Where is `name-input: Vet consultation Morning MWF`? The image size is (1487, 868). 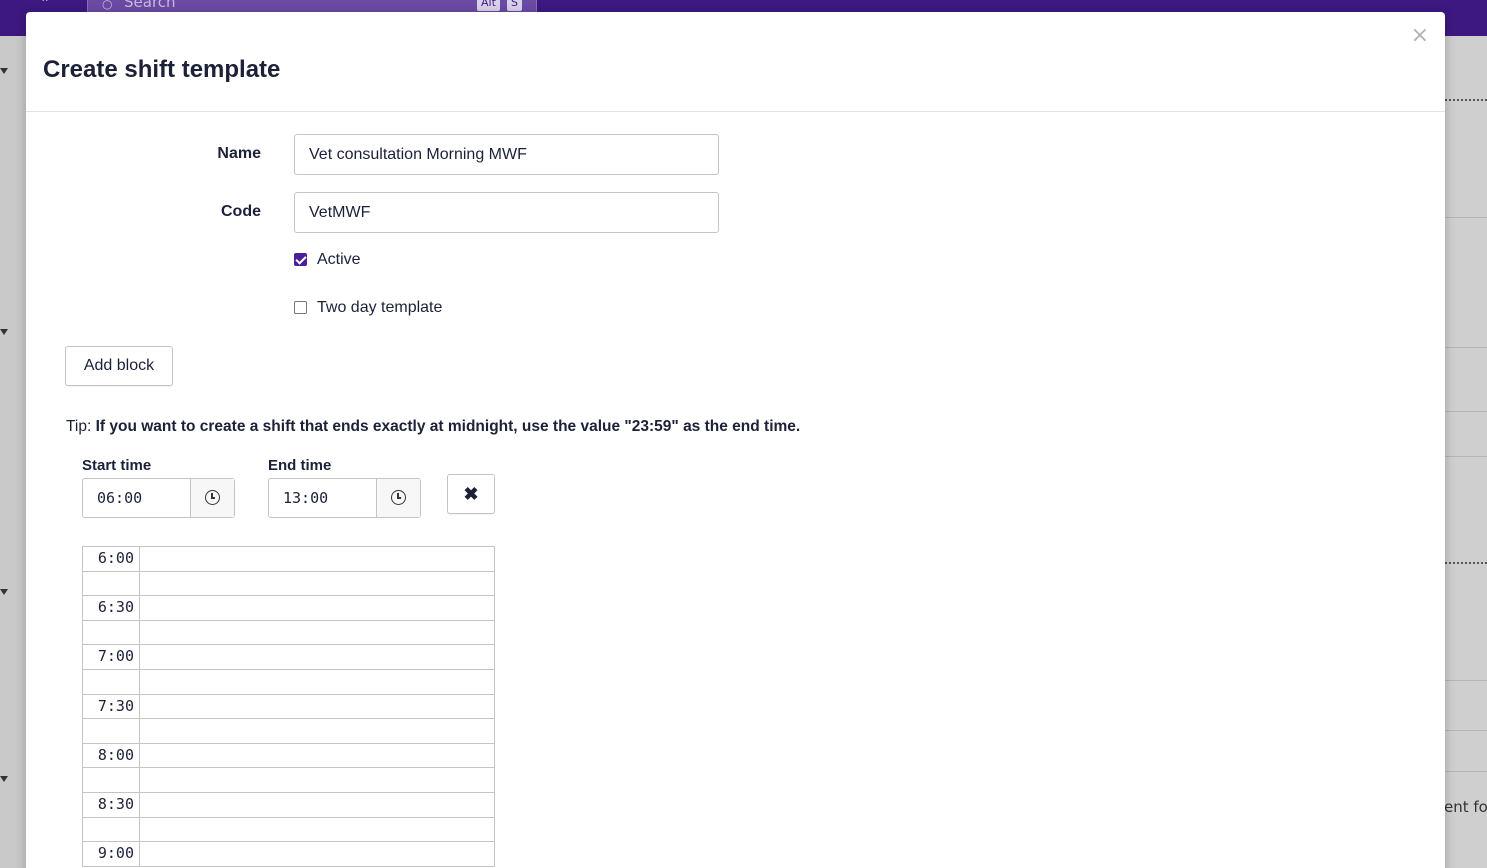
name-input: Vet consultation Morning MWF is located at coordinates (506, 154).